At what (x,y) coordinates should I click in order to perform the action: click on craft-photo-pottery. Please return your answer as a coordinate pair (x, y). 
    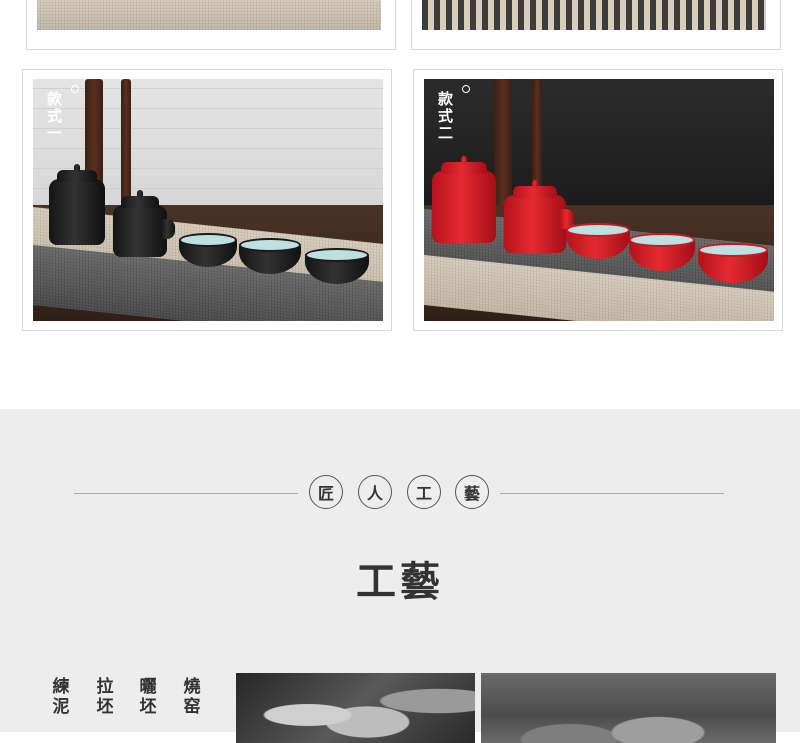
    Looking at the image, I should click on (628, 708).